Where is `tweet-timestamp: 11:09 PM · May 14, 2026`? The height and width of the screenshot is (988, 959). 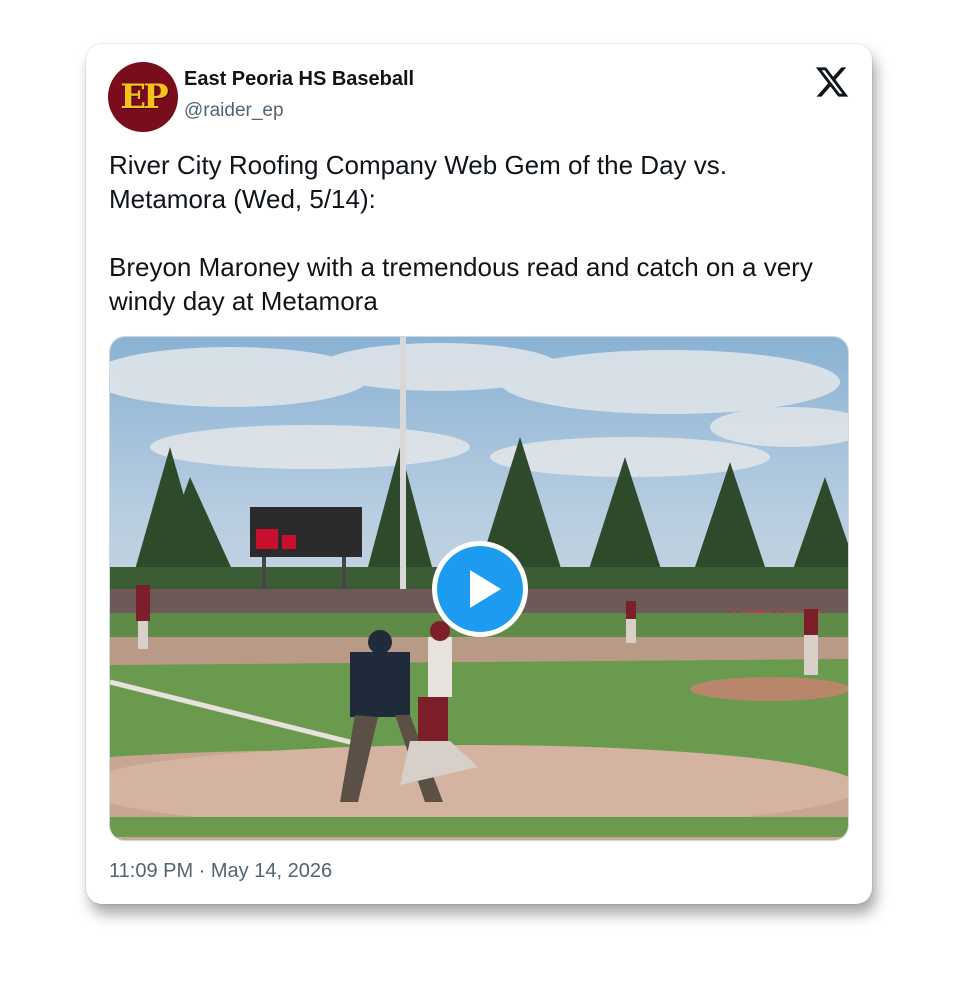 tweet-timestamp: 11:09 PM · May 14, 2026 is located at coordinates (220, 871).